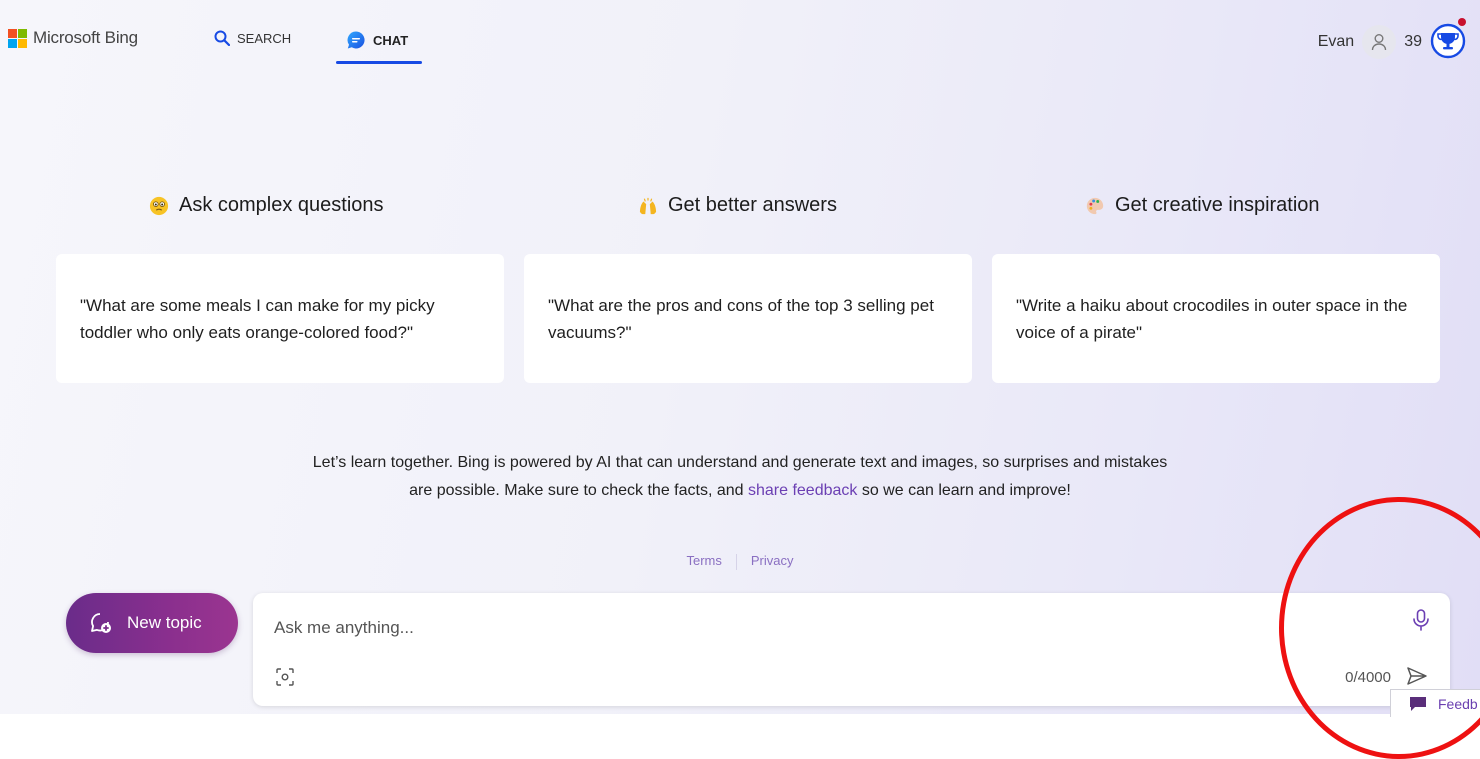 The height and width of the screenshot is (759, 1480). I want to click on person-icon, so click(1379, 42).